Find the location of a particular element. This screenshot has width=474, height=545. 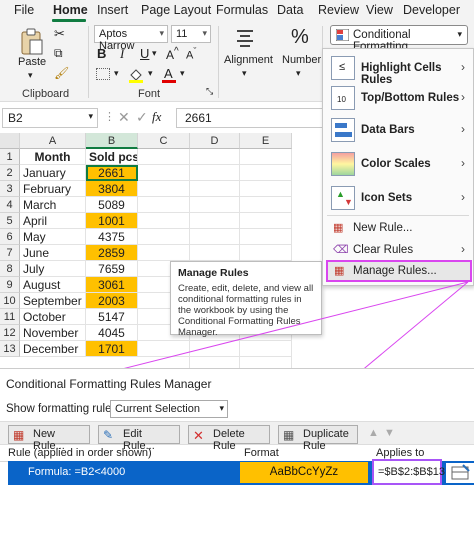

move-down-icon: ▼ is located at coordinates (389, 433).